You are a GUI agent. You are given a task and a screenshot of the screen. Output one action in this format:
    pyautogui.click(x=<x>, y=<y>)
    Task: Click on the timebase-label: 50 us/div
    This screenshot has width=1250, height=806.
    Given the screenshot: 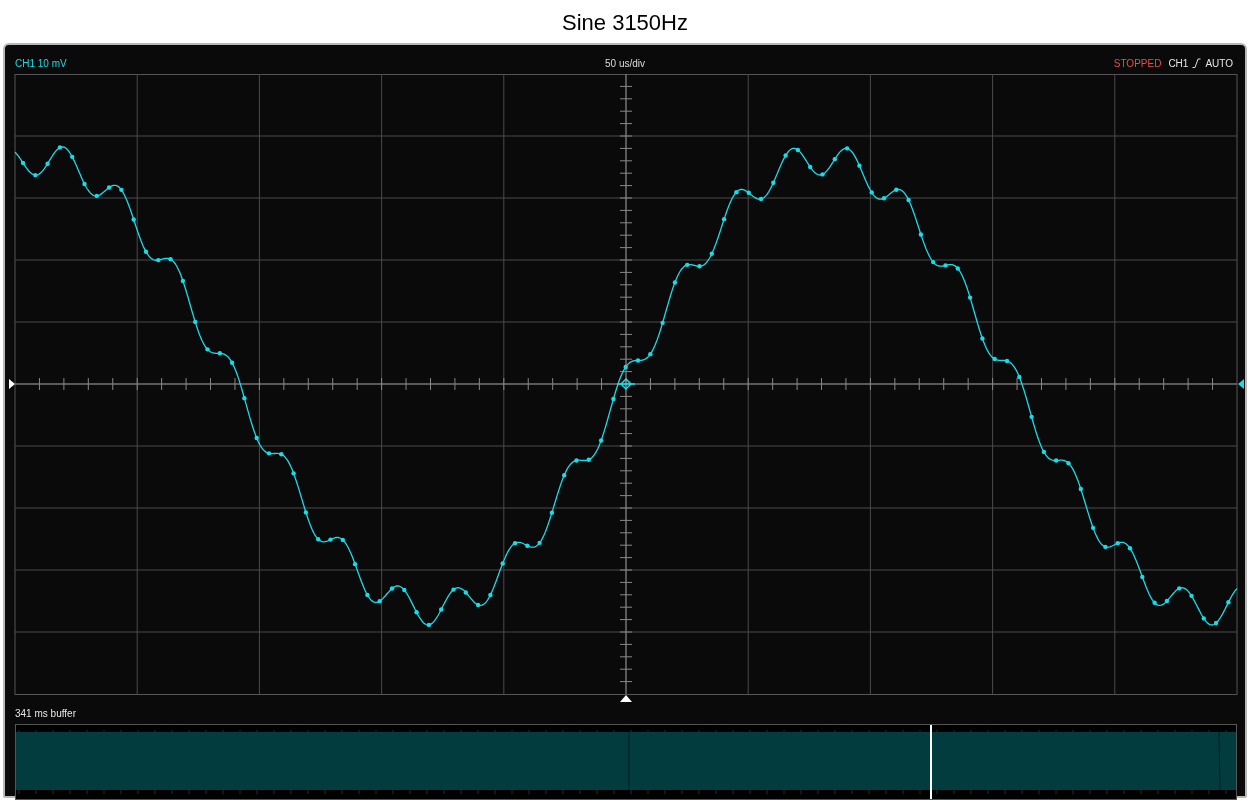 What is the action you would take?
    pyautogui.click(x=625, y=63)
    